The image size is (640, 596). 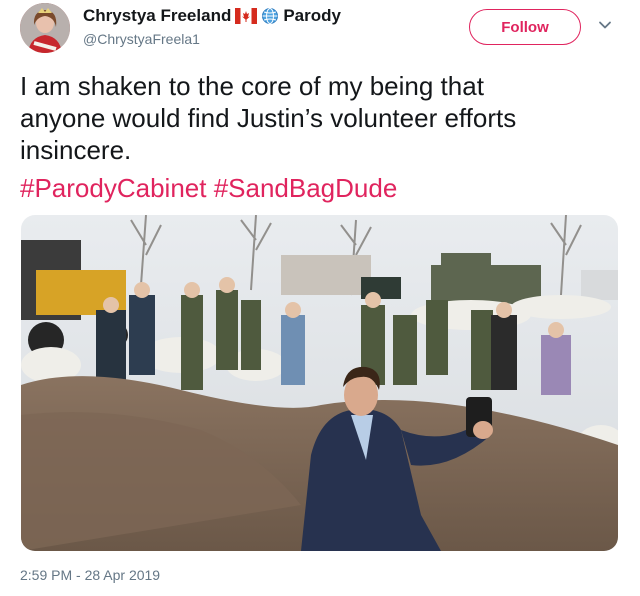 I want to click on canada-flag-icon, so click(x=246, y=16).